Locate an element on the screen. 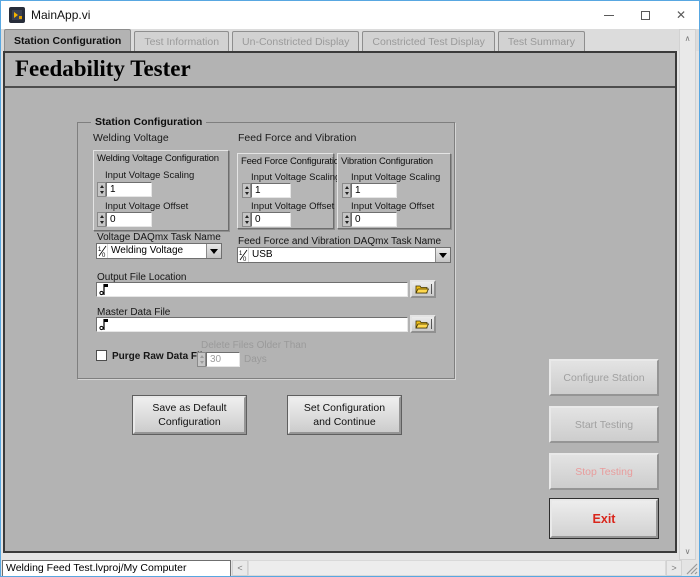 The image size is (700, 577). scroll-right-button: > is located at coordinates (674, 568).